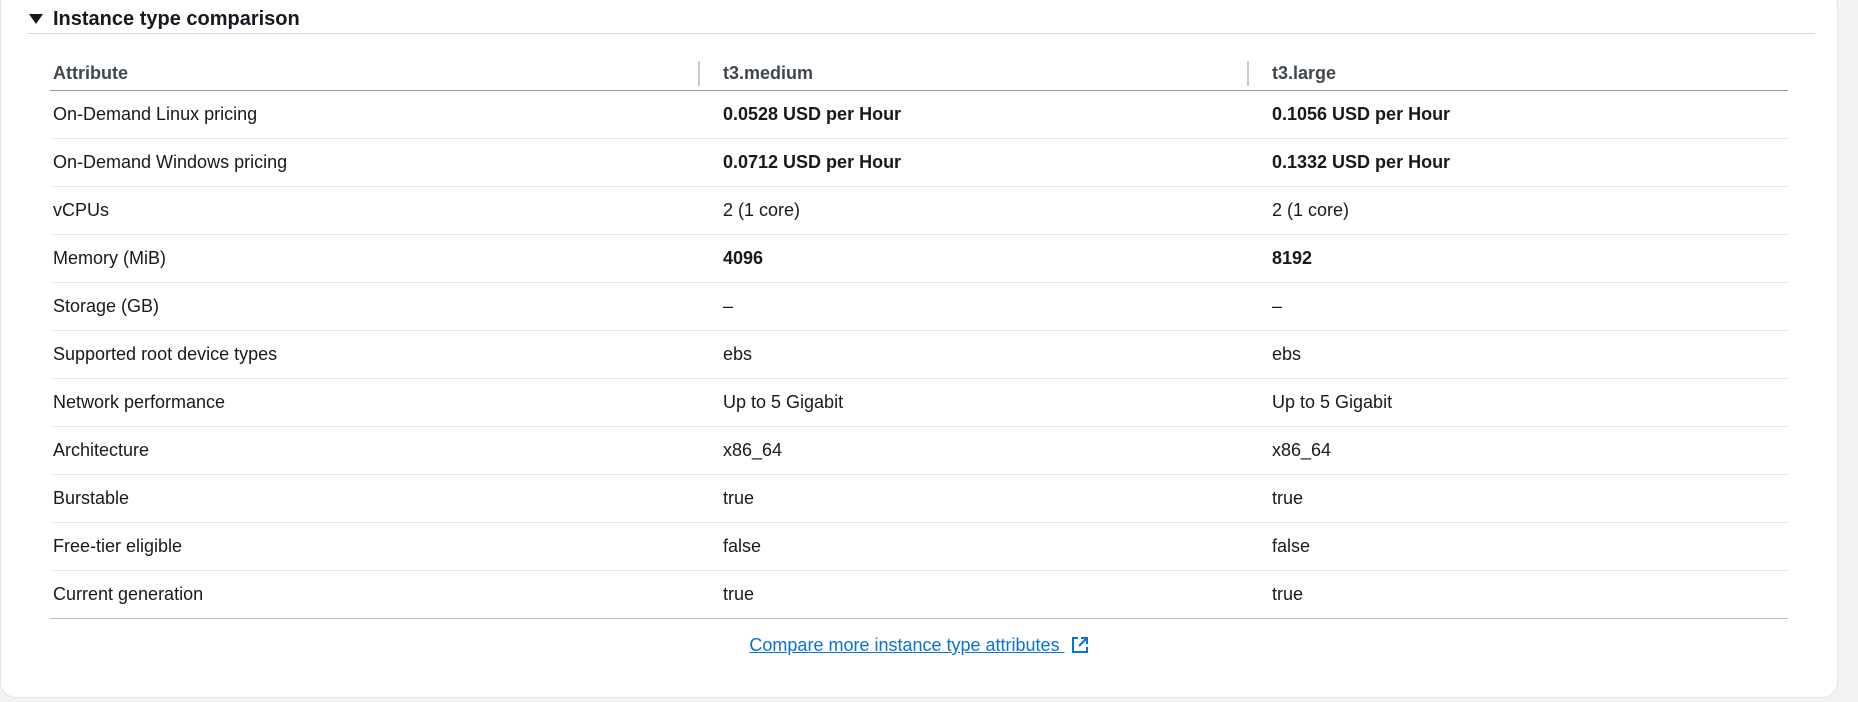  I want to click on table-row: Free-tier eligible false false, so click(919, 546).